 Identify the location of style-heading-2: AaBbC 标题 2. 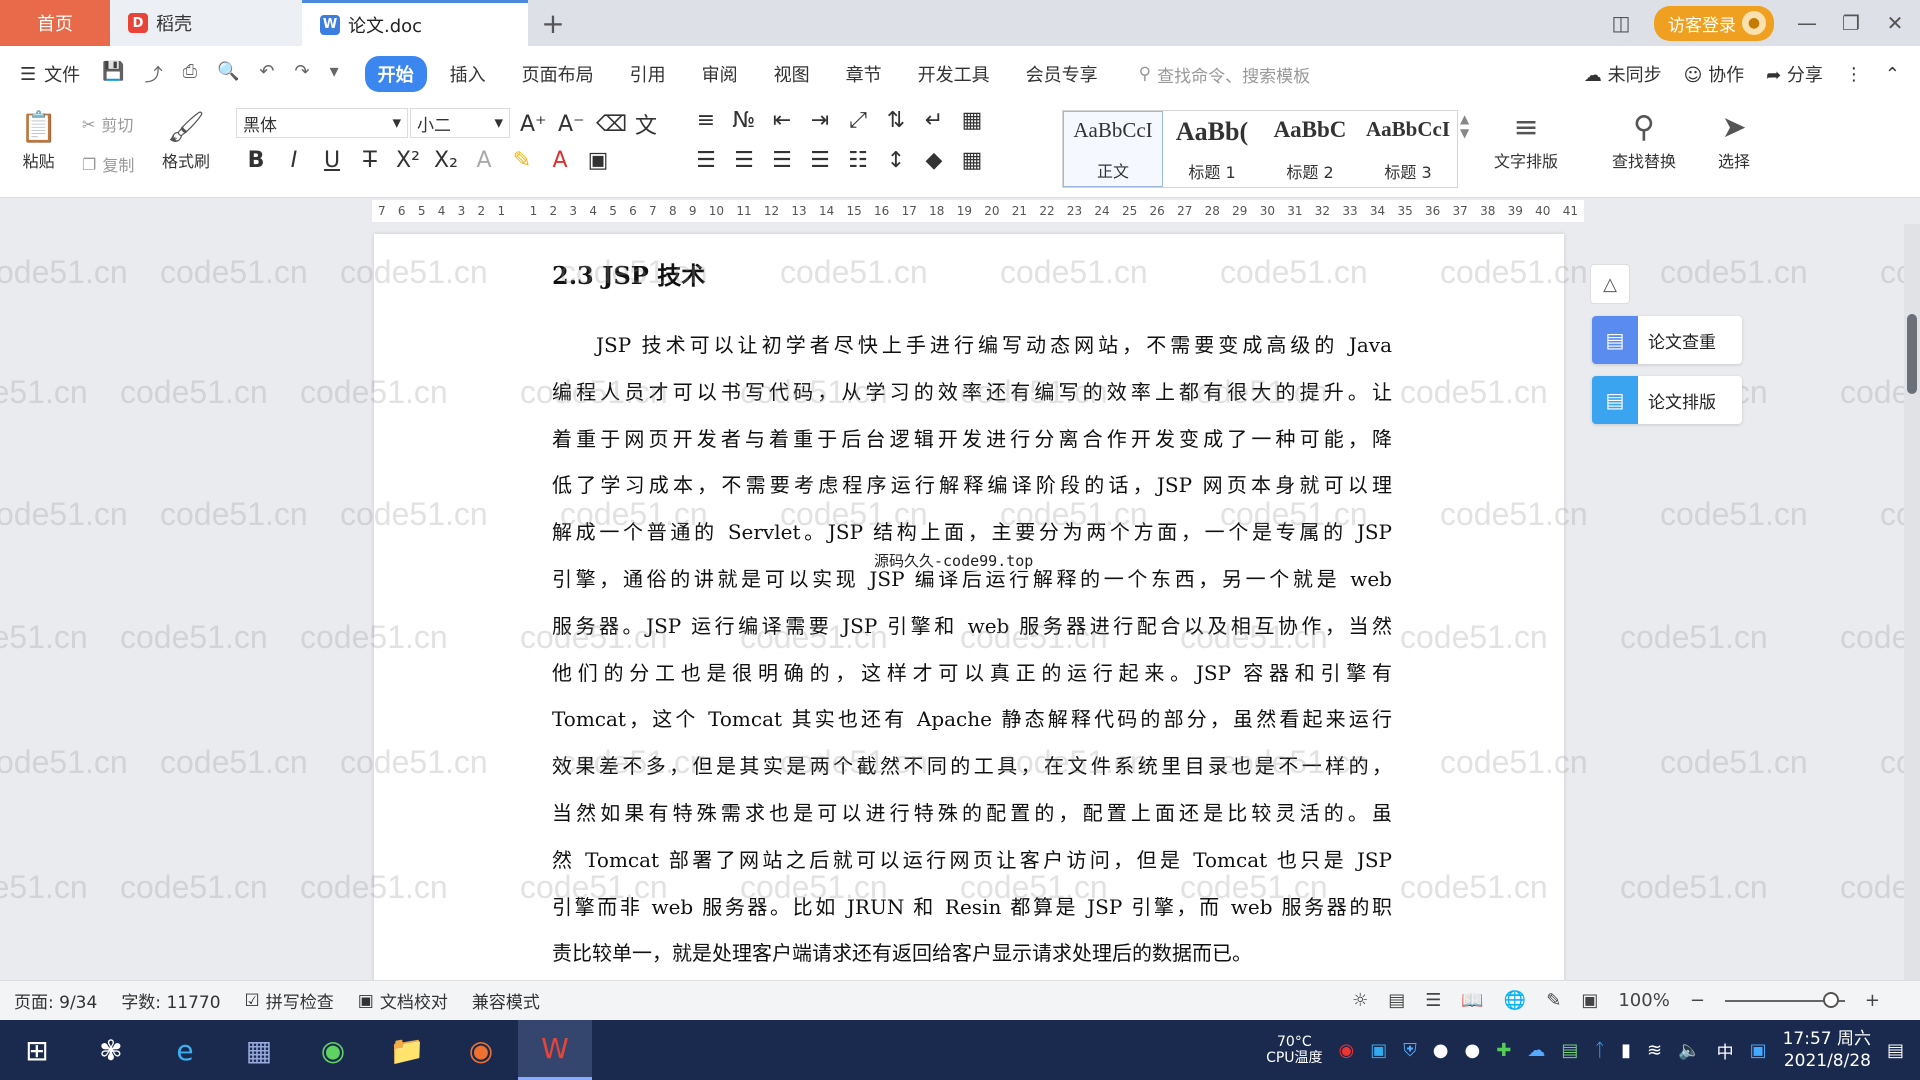
(1310, 149).